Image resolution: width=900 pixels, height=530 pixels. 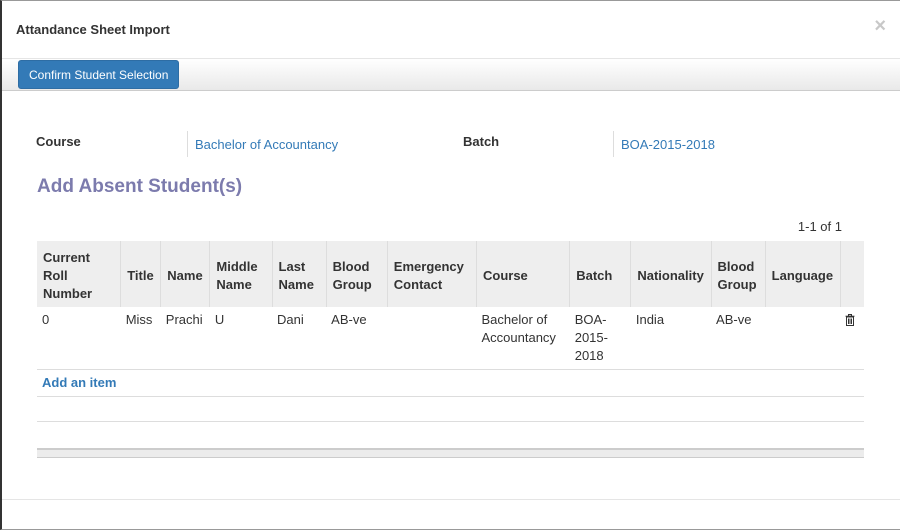 I want to click on dialog-footer, so click(x=451, y=499).